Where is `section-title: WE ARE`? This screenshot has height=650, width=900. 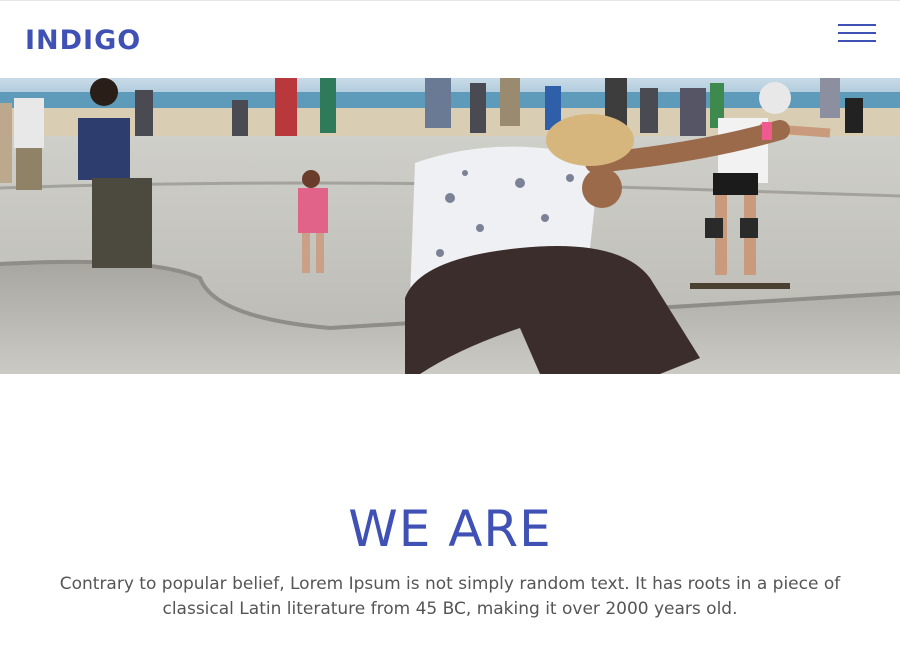
section-title: WE ARE is located at coordinates (450, 529).